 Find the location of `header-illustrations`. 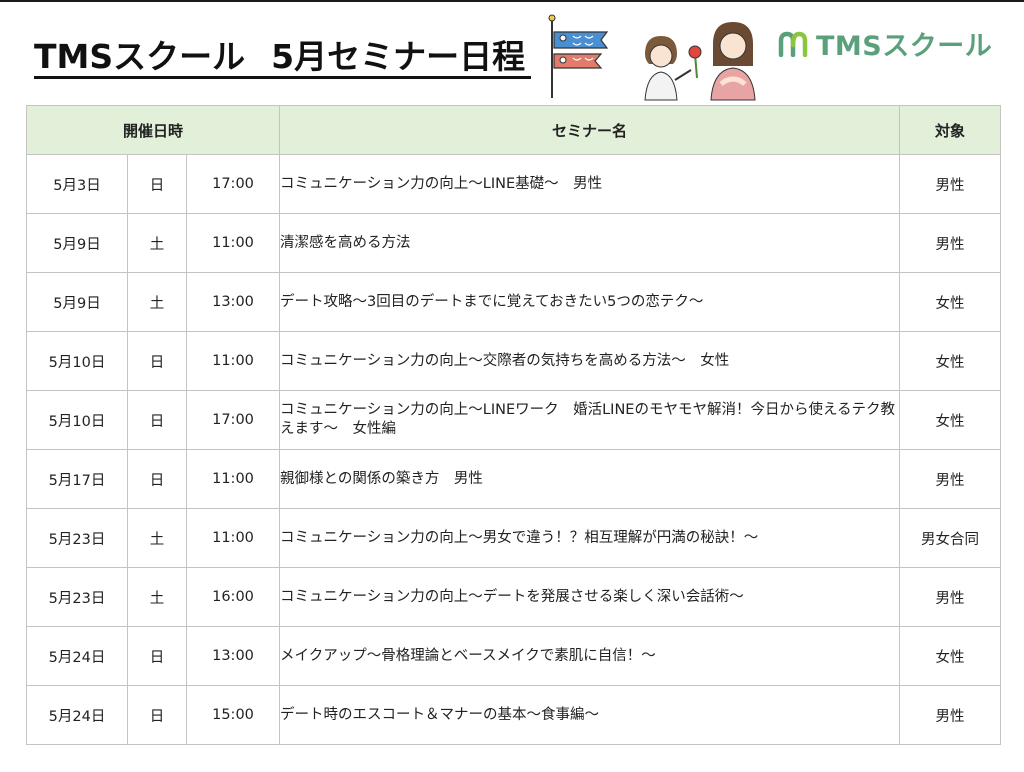

header-illustrations is located at coordinates (657, 60).